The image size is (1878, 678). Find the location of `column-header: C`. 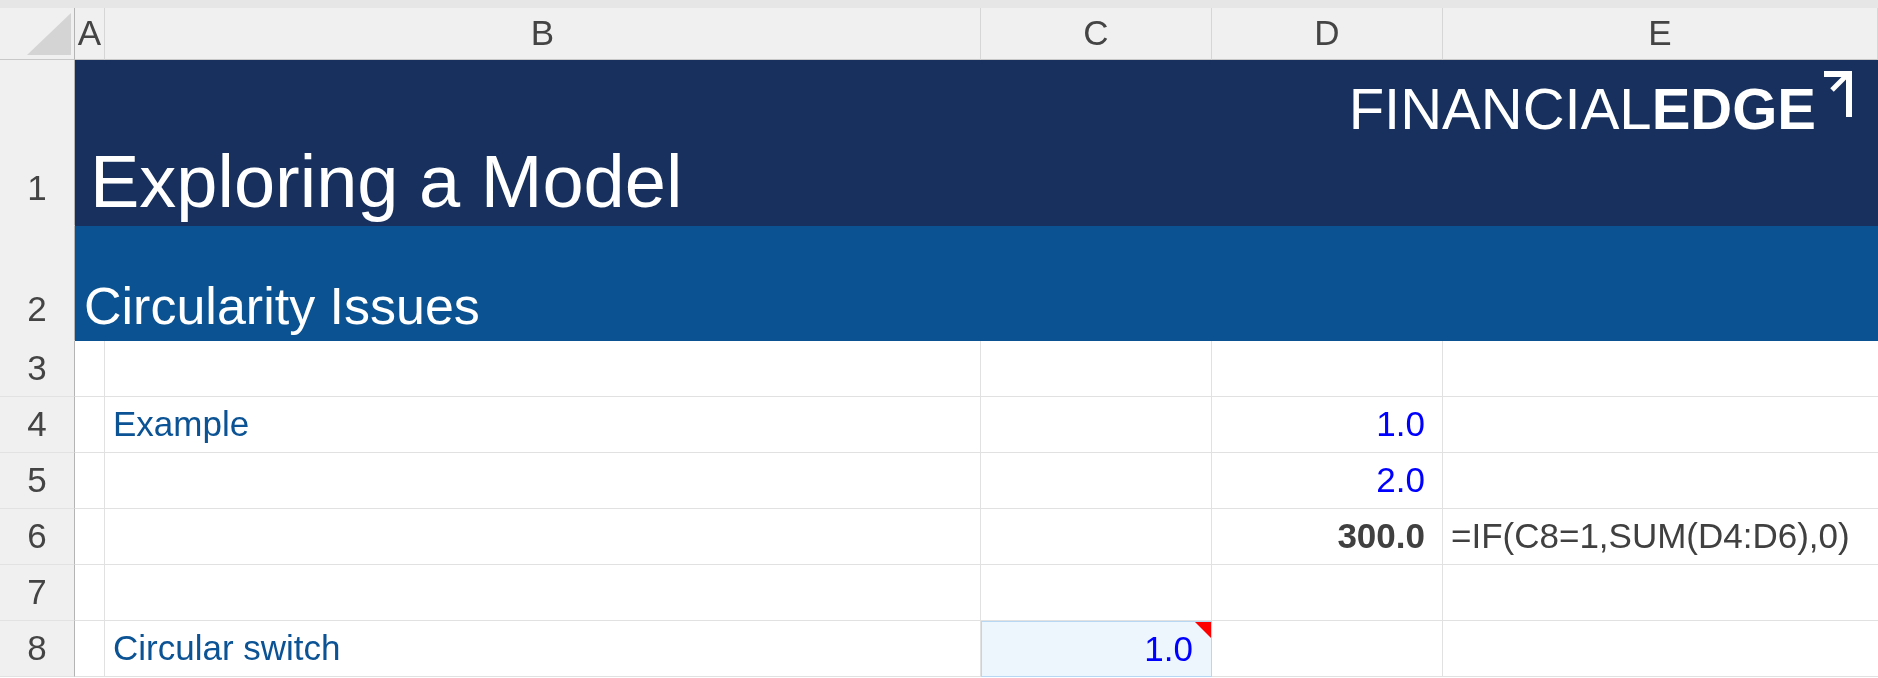

column-header: C is located at coordinates (1096, 34).